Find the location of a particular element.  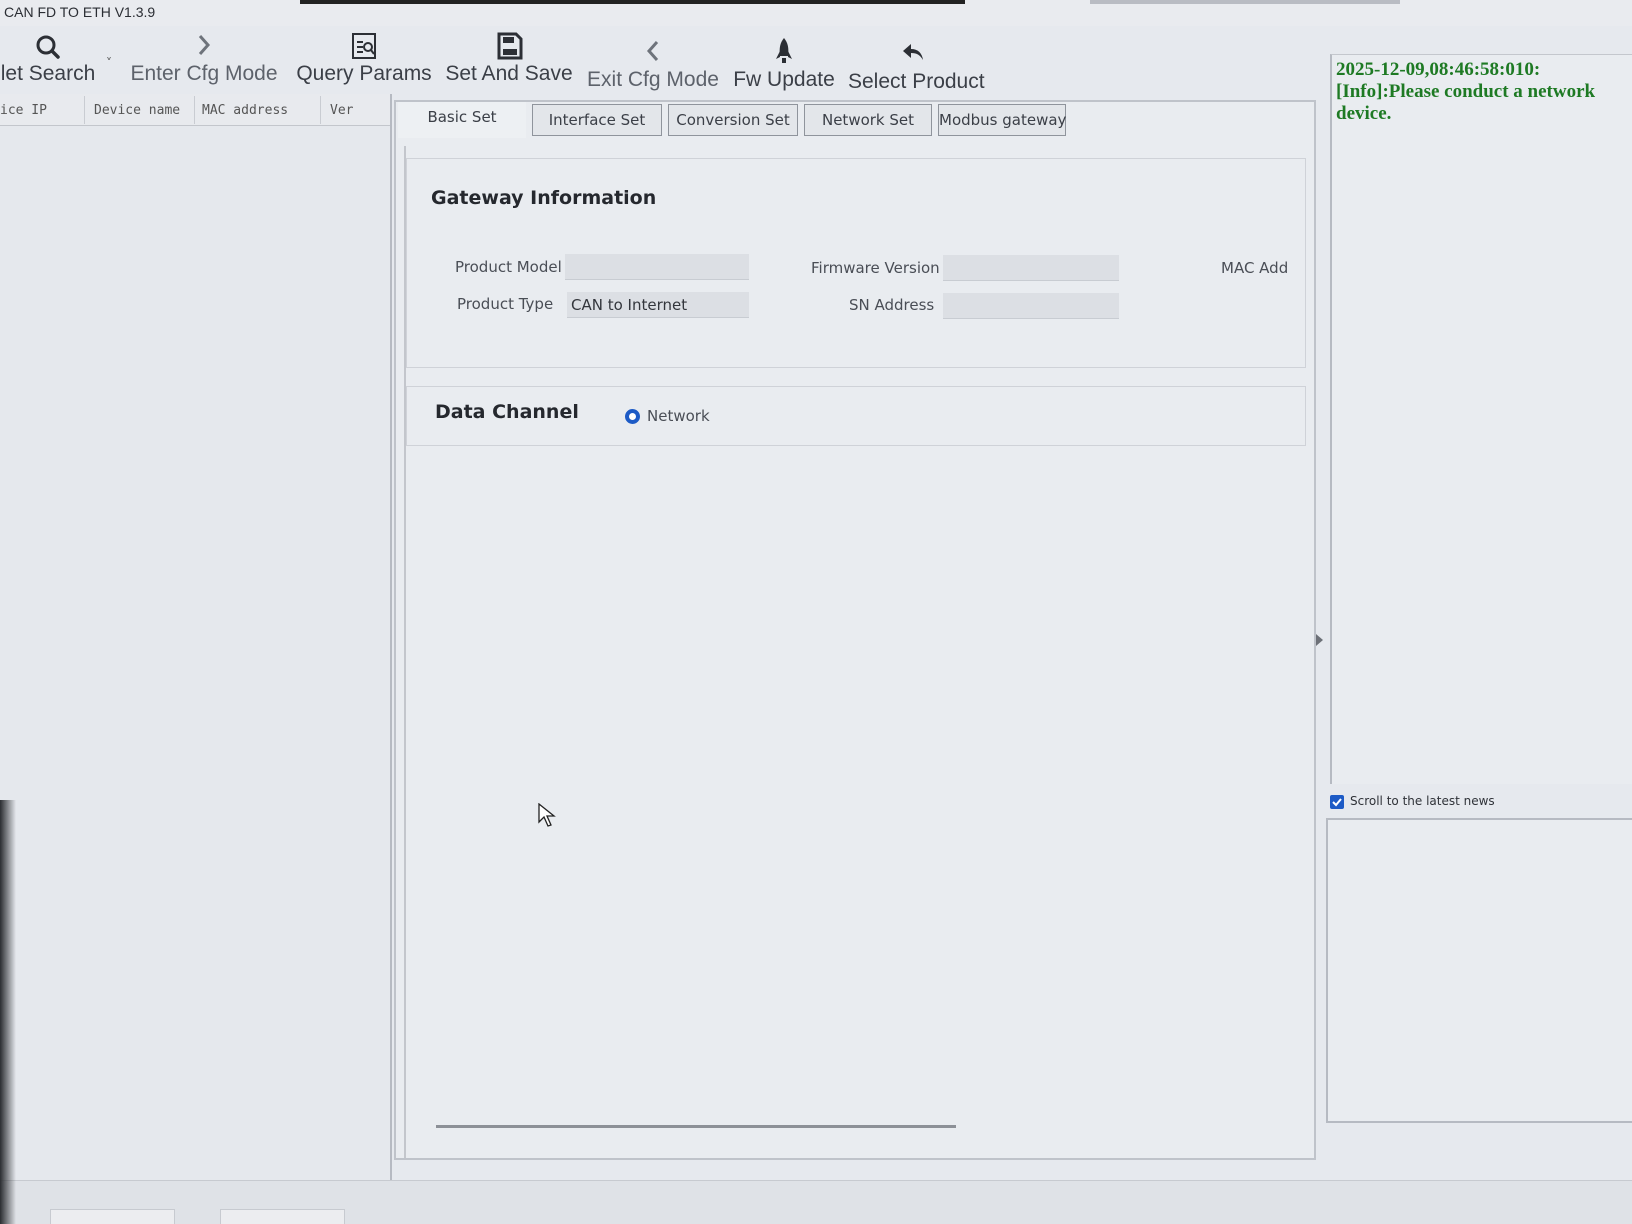

scroll-latest-checkbox is located at coordinates (1337, 802).